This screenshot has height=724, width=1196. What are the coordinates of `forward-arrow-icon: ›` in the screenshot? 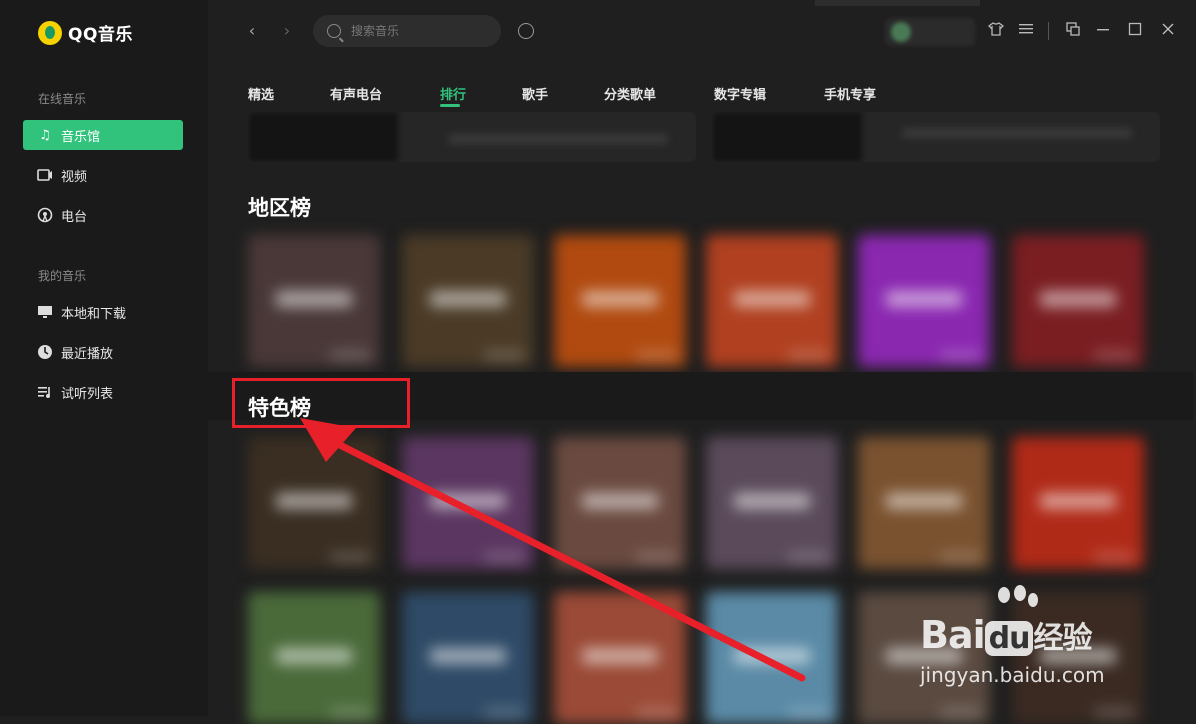 It's located at (287, 31).